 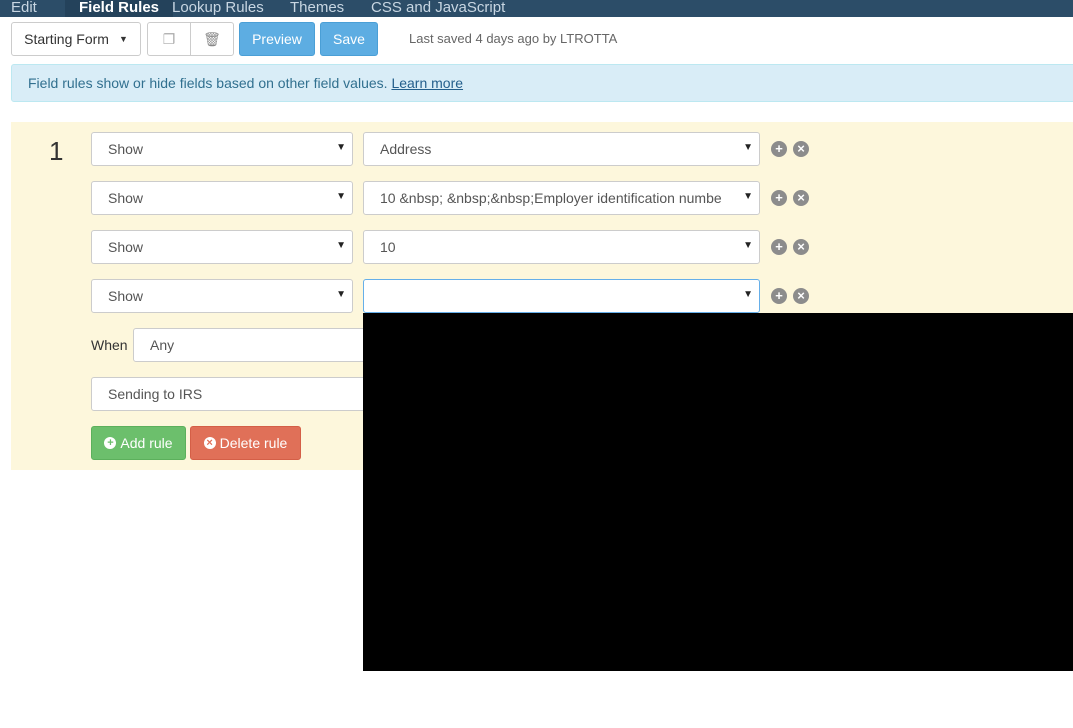 What do you see at coordinates (209, 443) in the screenshot?
I see `remove-circle-icon: ×` at bounding box center [209, 443].